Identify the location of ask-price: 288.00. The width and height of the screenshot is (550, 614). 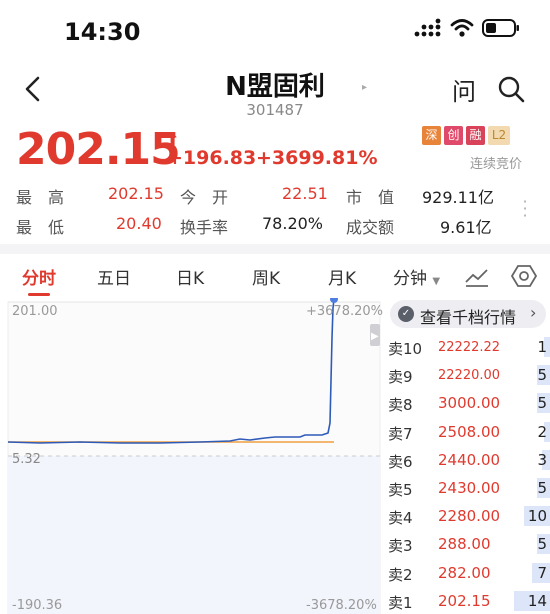
(464, 544).